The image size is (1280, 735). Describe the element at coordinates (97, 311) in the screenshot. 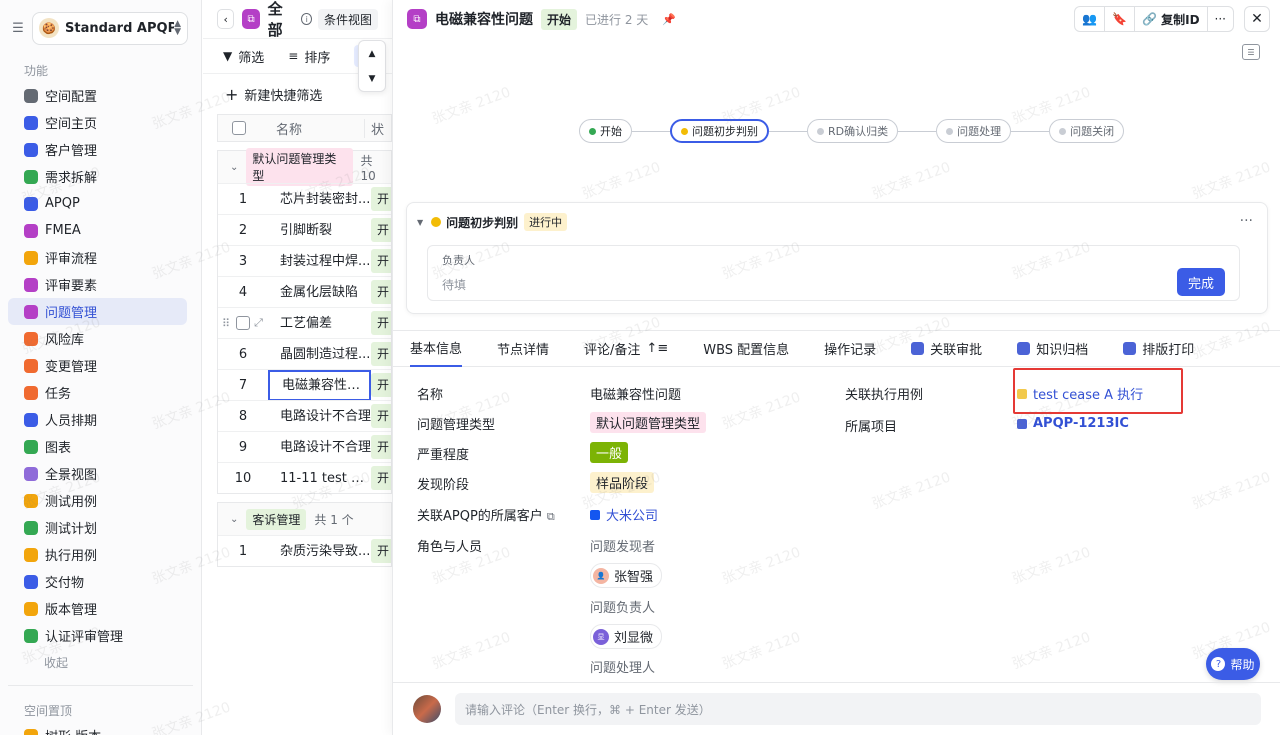

I see `sidebar-item: 问题管理` at that location.